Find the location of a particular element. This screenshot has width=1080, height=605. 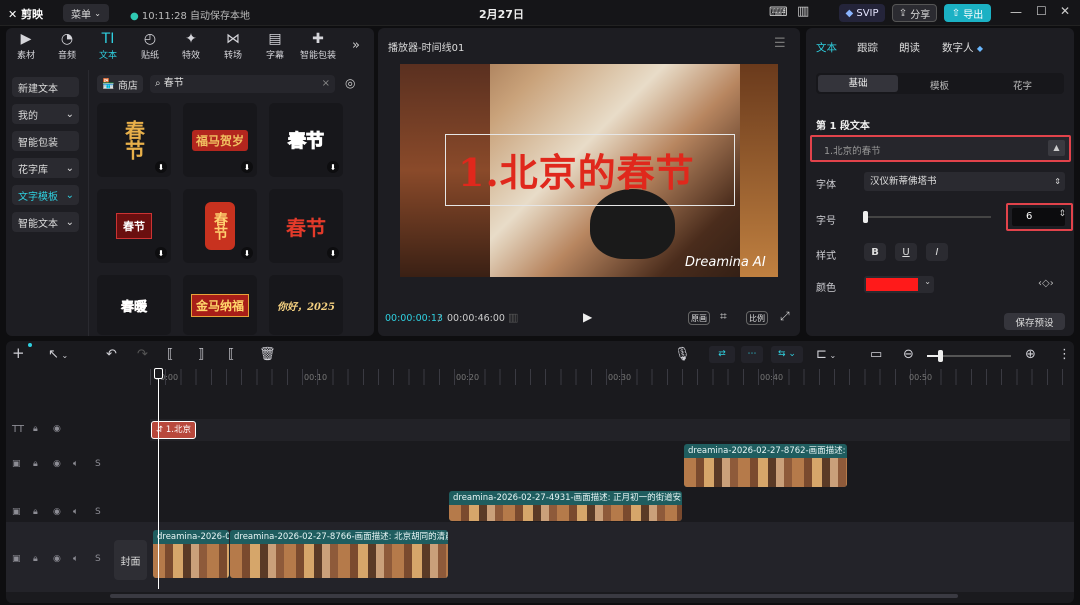

search-filter-icon: ◎ is located at coordinates (350, 83).